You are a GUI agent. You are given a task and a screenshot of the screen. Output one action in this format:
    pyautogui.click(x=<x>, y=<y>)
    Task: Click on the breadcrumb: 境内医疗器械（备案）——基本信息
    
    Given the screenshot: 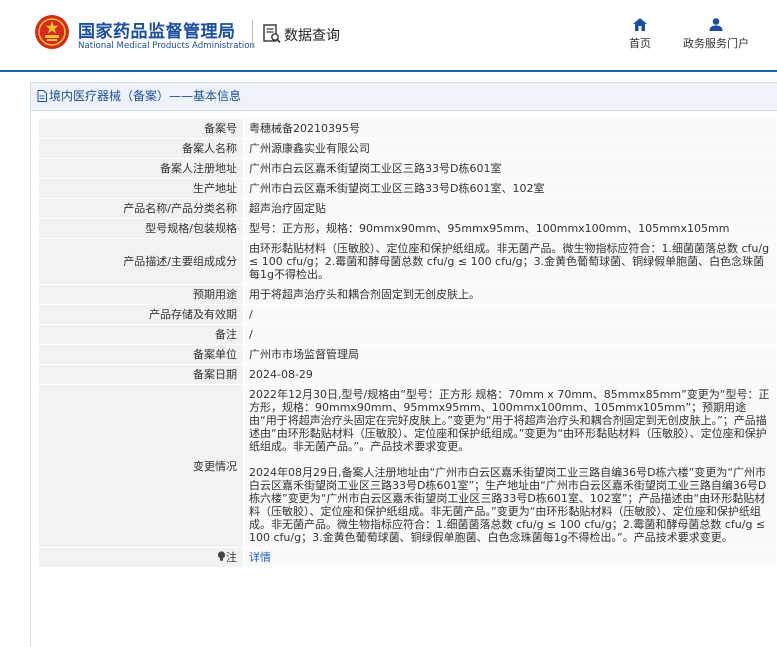 What is the action you would take?
    pyautogui.click(x=404, y=97)
    